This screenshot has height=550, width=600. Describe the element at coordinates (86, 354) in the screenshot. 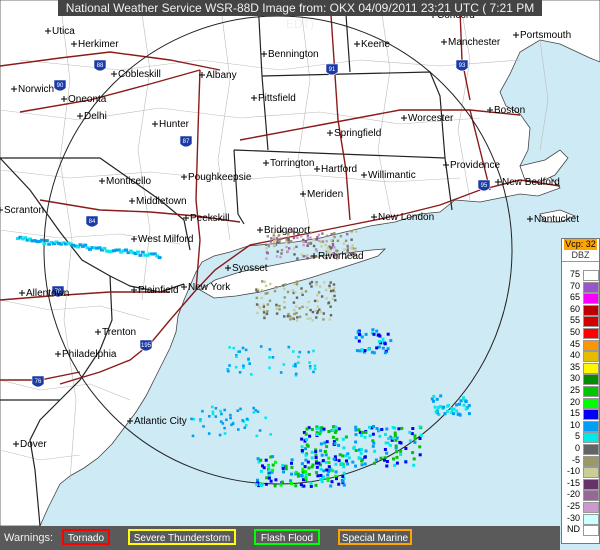

I see `city-philadelphia: Philadelphia` at that location.